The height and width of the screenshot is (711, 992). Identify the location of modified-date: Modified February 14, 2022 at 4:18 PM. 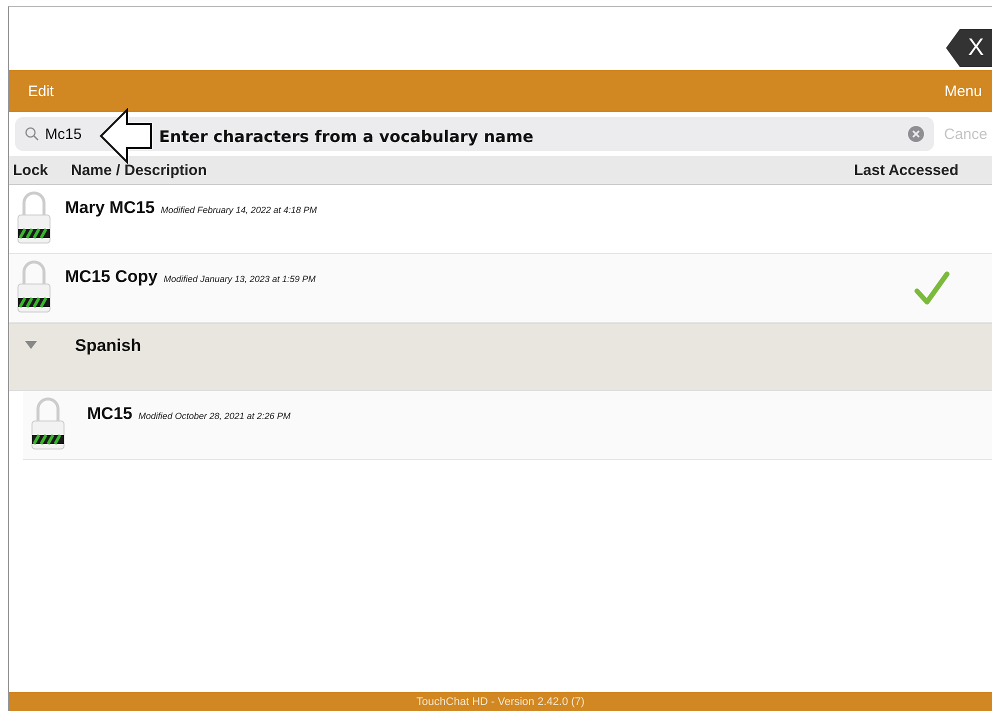
(238, 210).